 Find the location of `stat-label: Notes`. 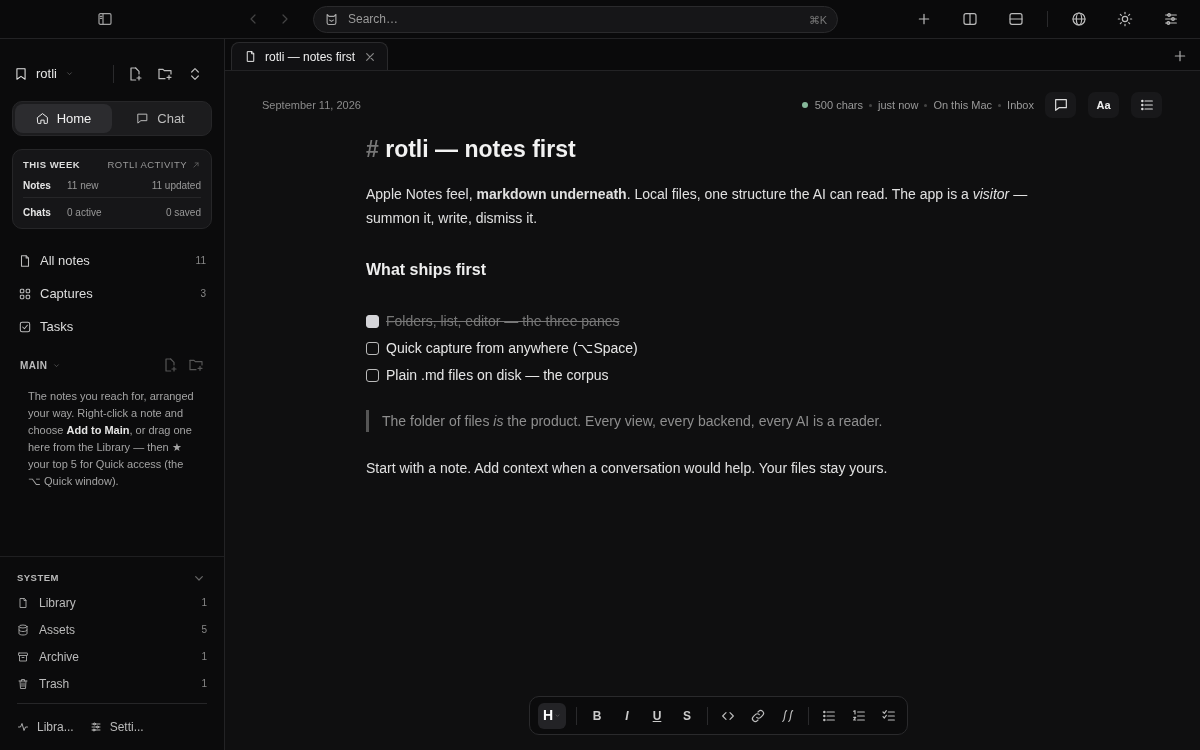

stat-label: Notes is located at coordinates (37, 186).